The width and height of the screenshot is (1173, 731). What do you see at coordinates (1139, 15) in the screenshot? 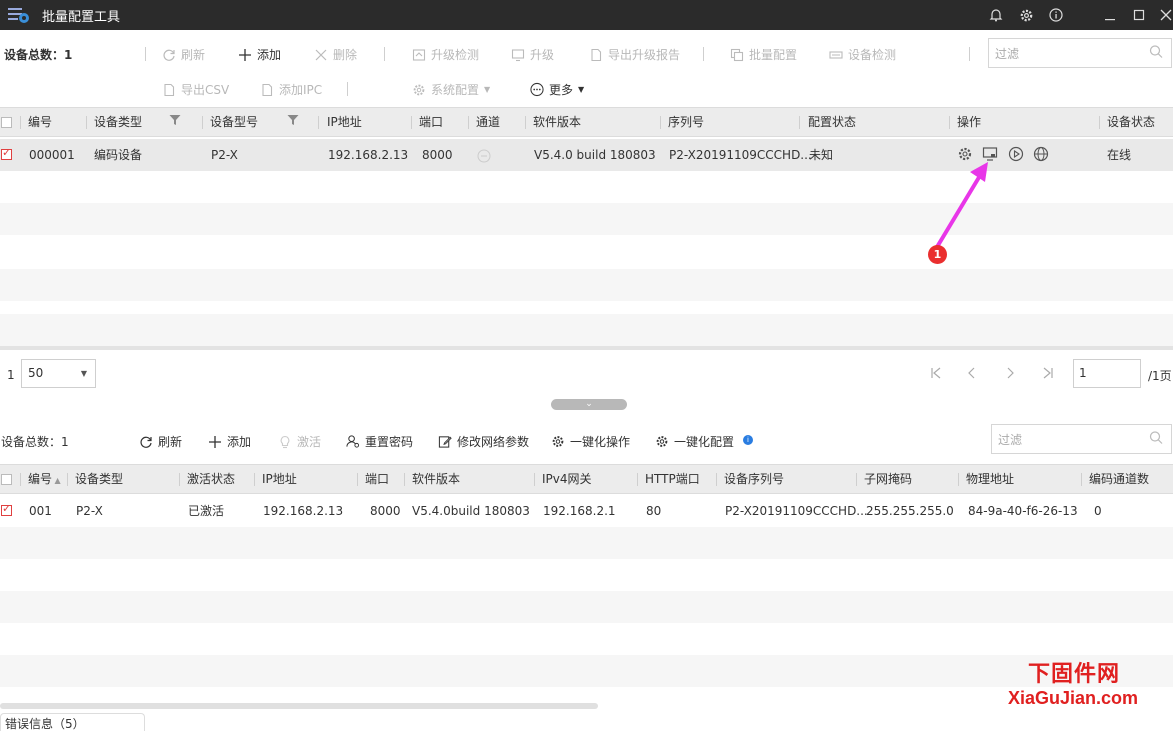
I see `maximize-icon` at bounding box center [1139, 15].